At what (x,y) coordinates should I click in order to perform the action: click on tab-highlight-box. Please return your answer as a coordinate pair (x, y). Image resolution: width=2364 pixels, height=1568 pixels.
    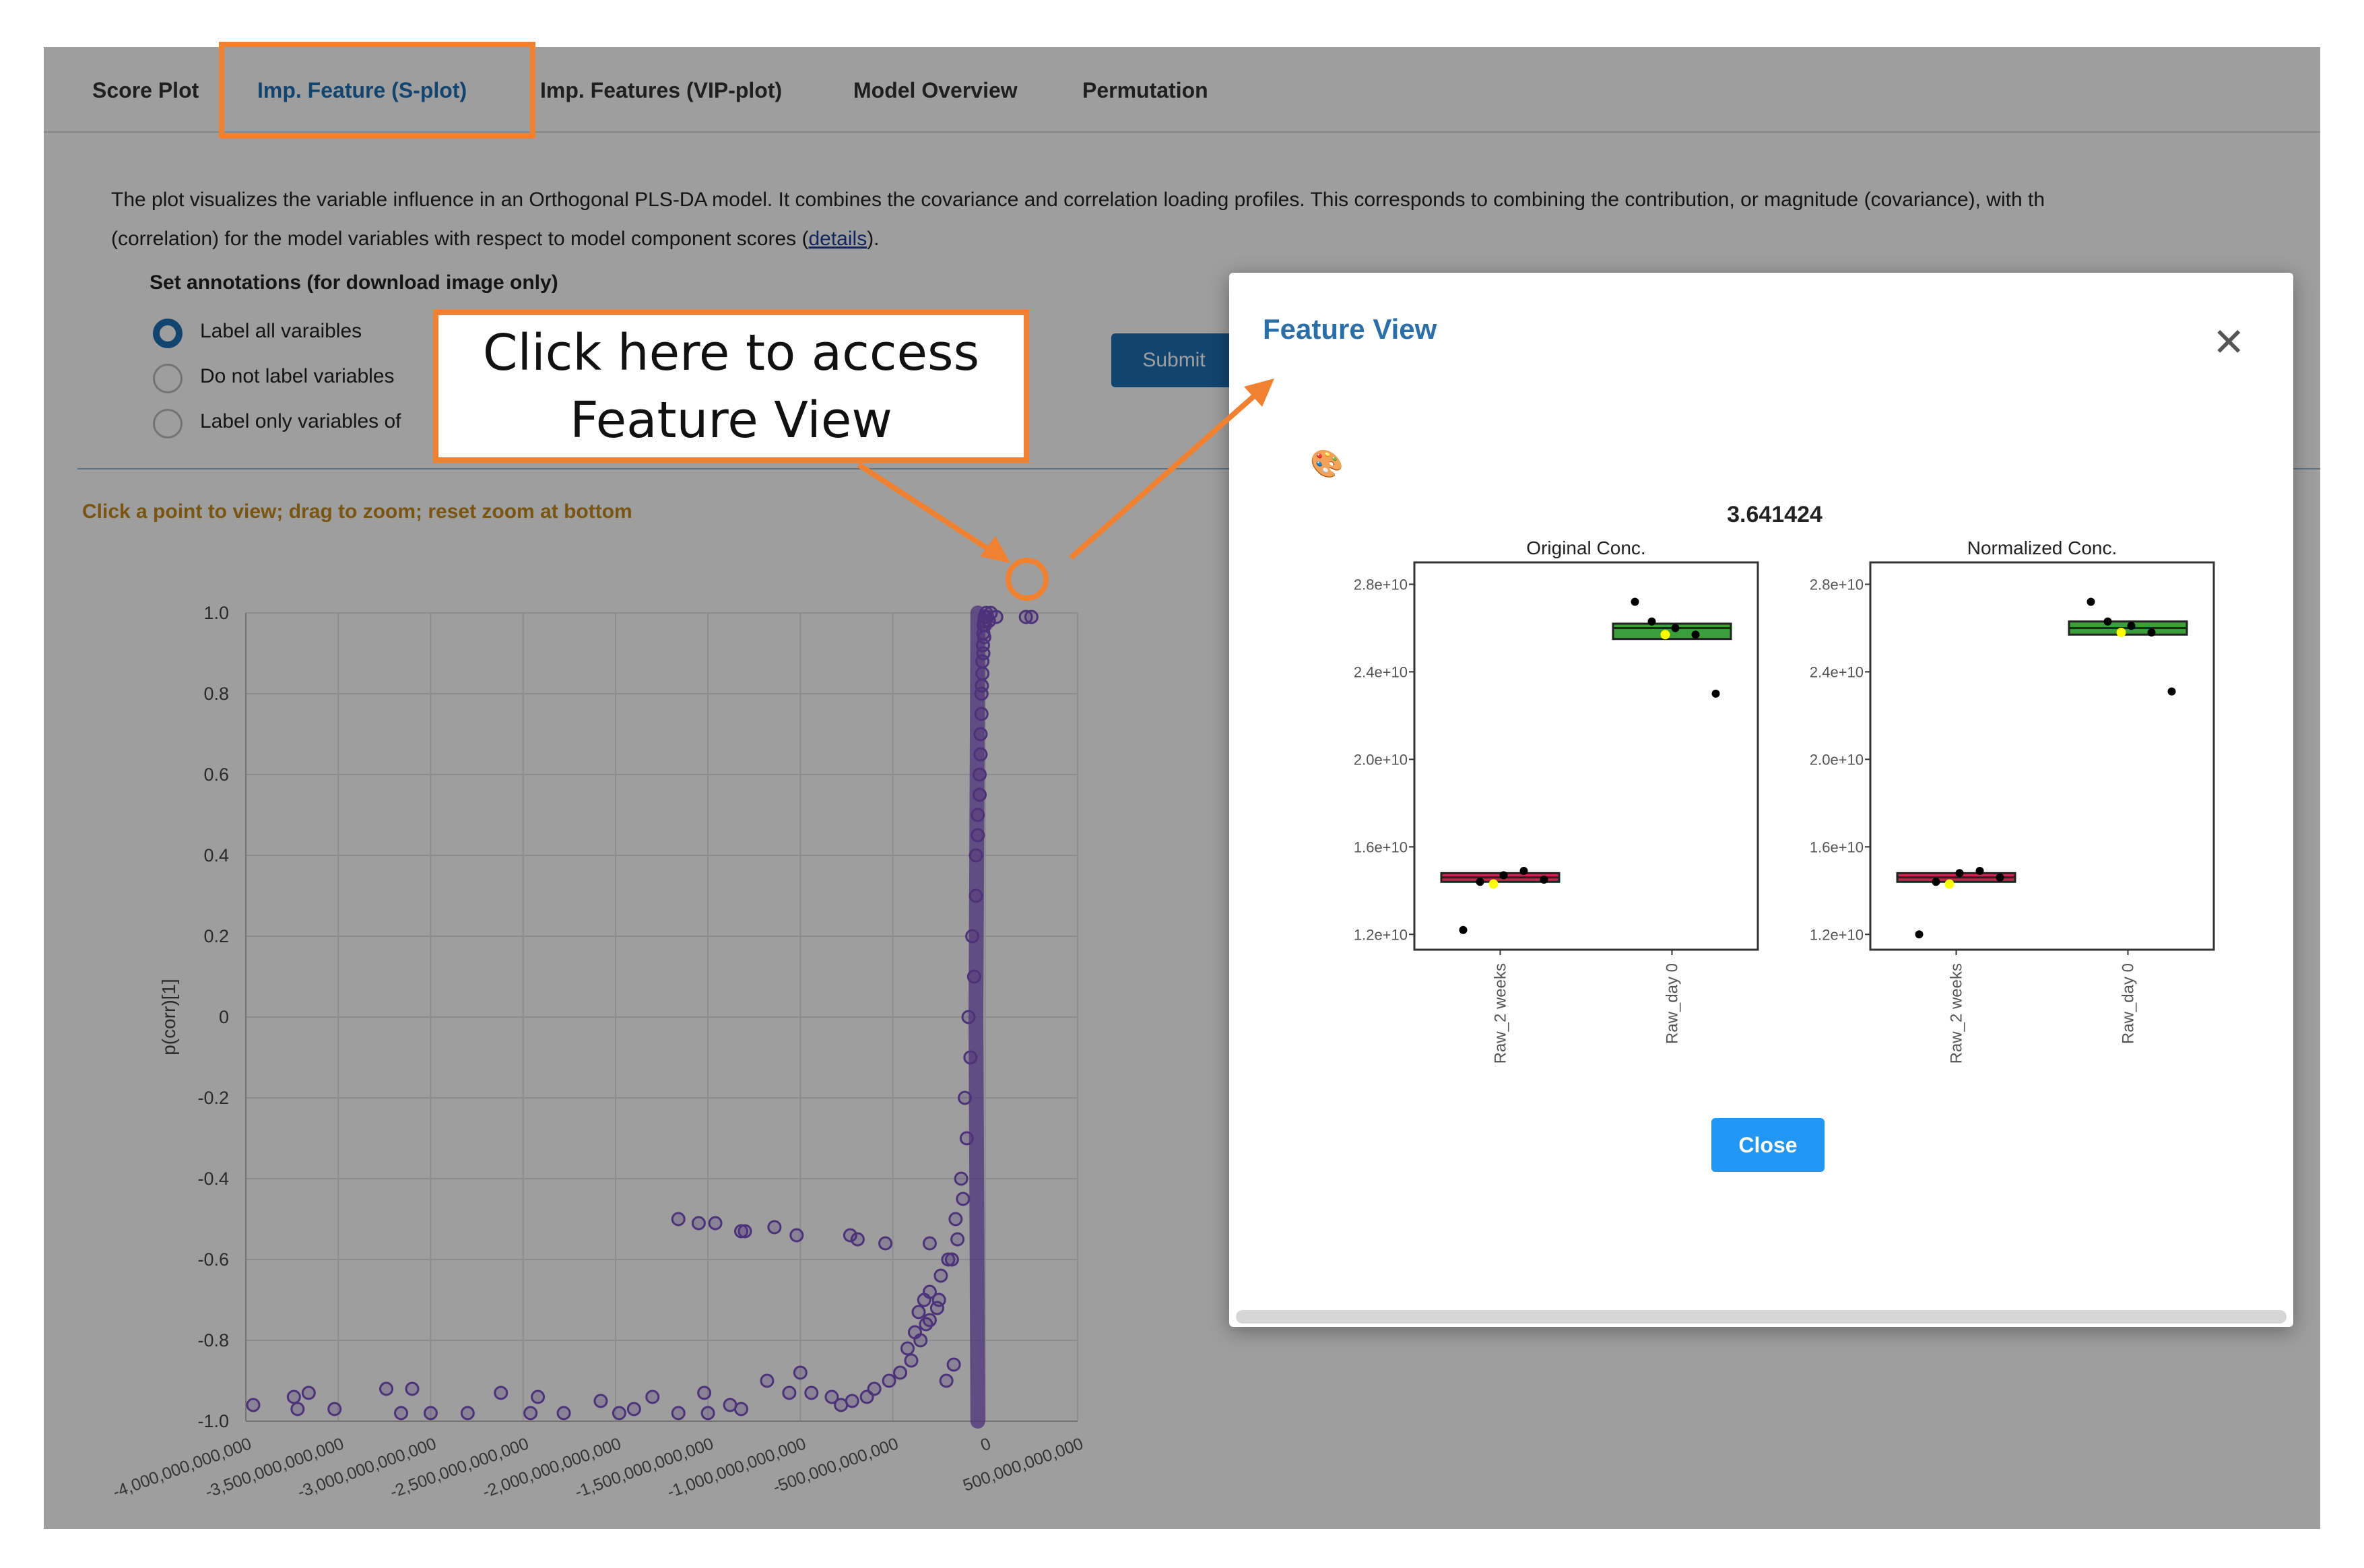
    Looking at the image, I should click on (377, 91).